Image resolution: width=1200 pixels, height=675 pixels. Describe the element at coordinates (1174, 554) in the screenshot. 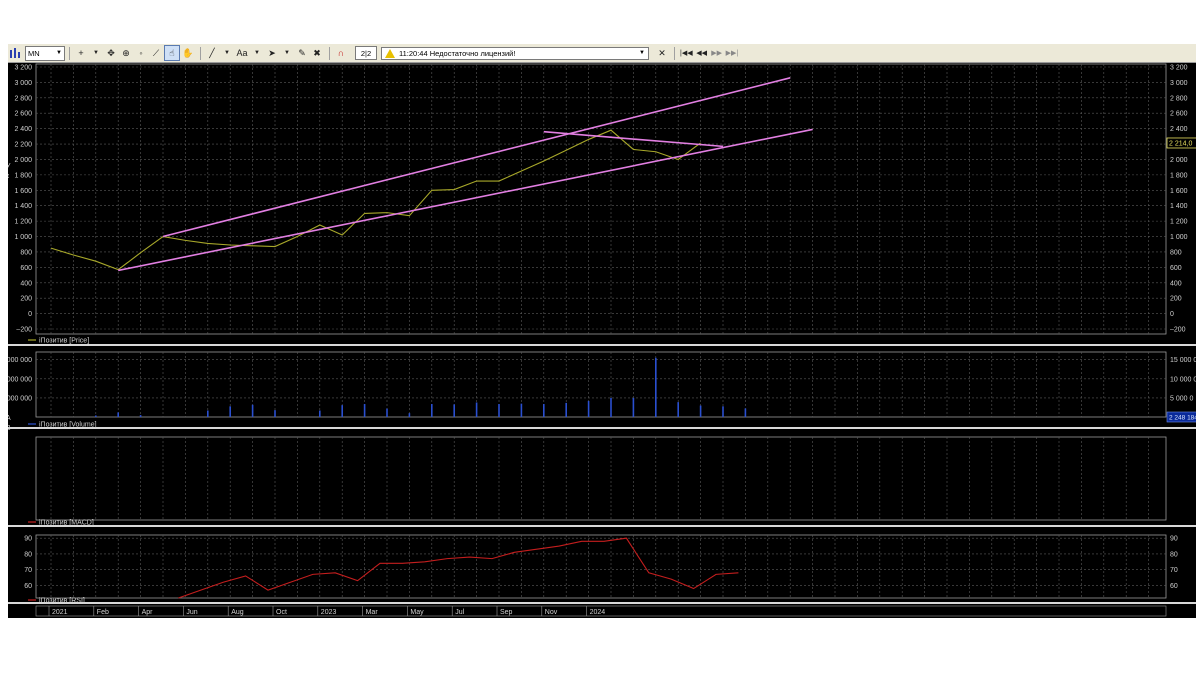

I see `rsi-tick-label-right: 80` at that location.